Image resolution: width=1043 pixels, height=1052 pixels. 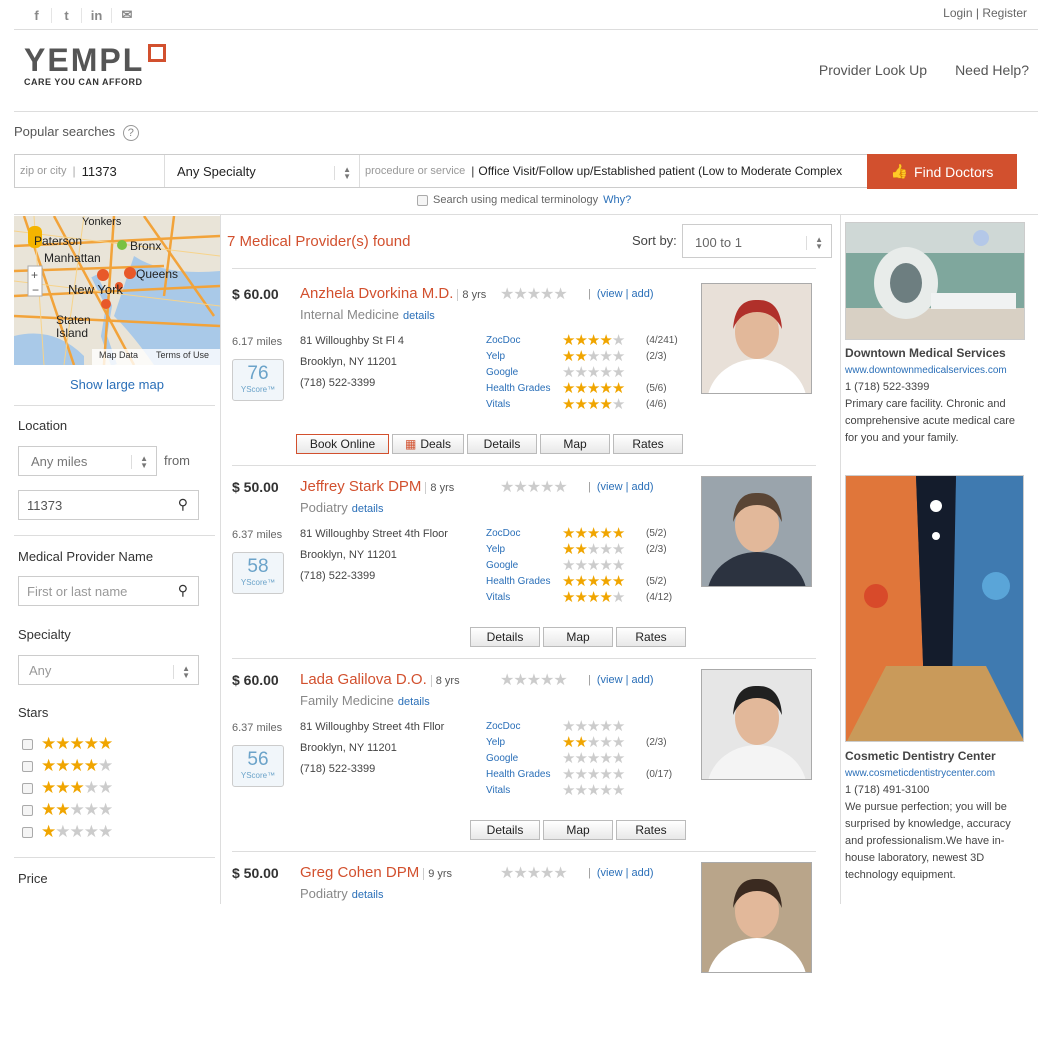 What do you see at coordinates (937, 756) in the screenshot?
I see `ad-title: Cosmetic Dentistry Center` at bounding box center [937, 756].